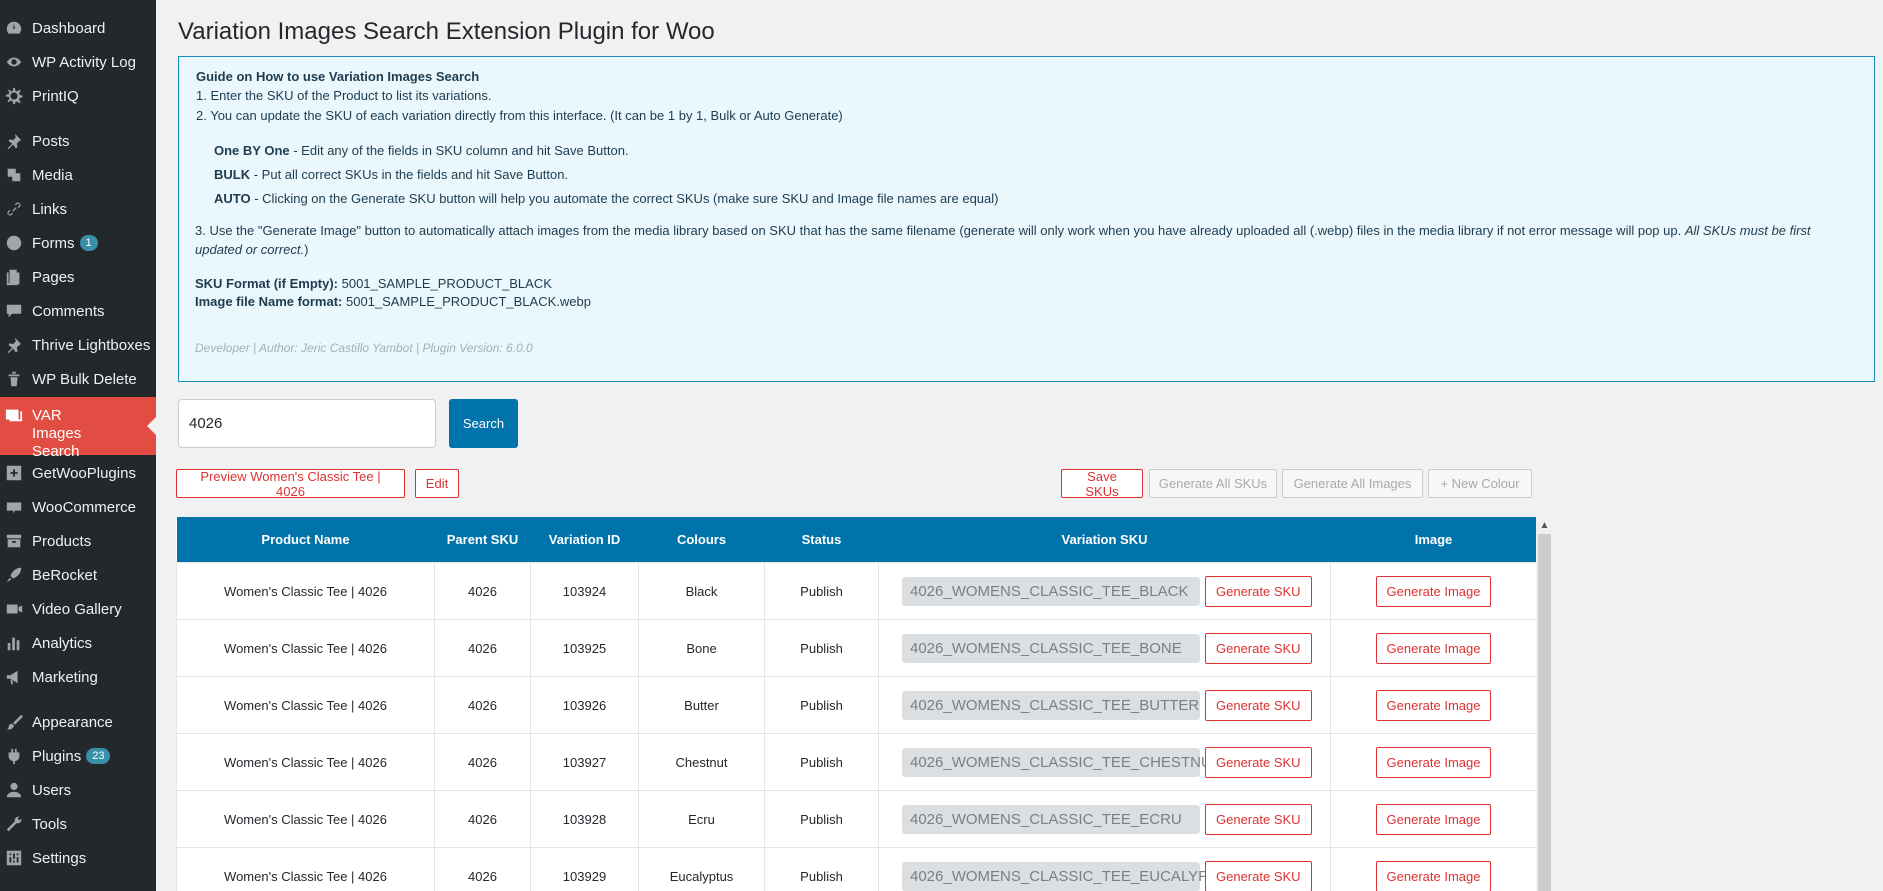 The height and width of the screenshot is (891, 1883). Describe the element at coordinates (78, 428) in the screenshot. I see `sidebar-item-var-images-search: VAR Images Search` at that location.